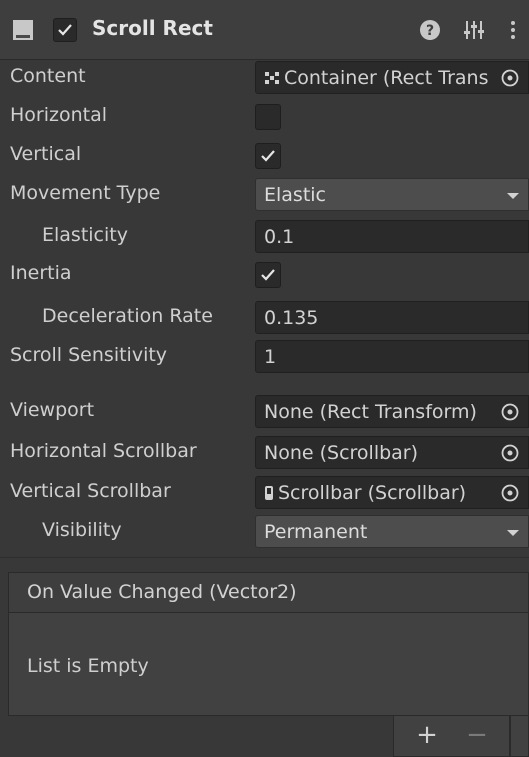 Image resolution: width=529 pixels, height=757 pixels. I want to click on content-row: Content Container (Rect Transform), so click(264, 78).